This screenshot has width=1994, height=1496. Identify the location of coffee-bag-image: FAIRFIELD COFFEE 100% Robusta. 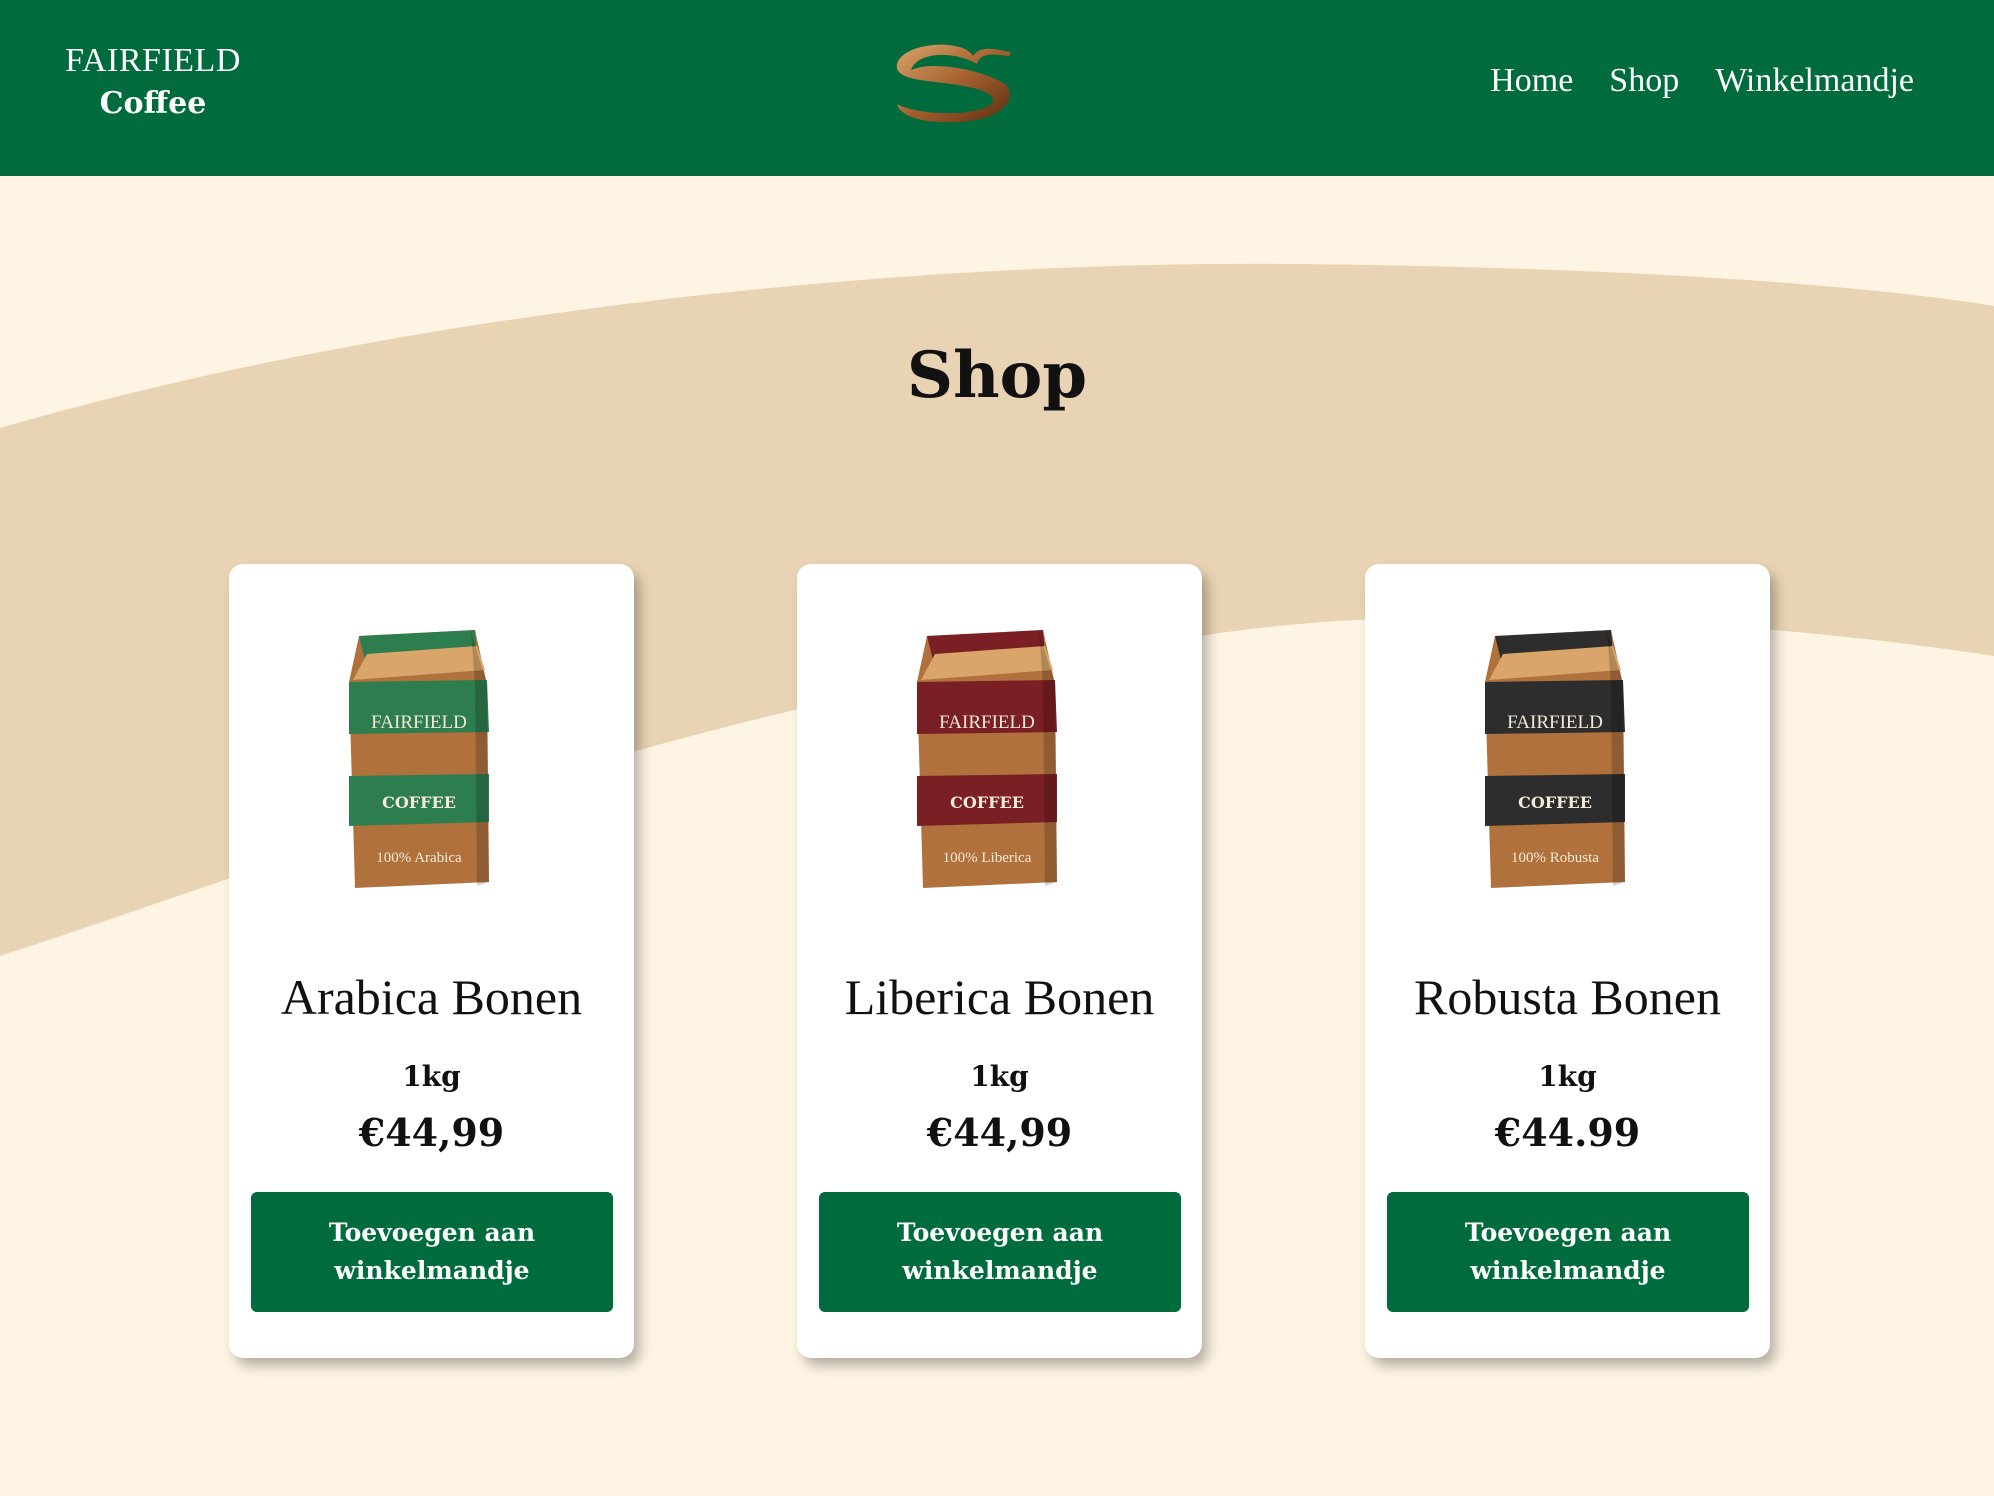
(1555, 759).